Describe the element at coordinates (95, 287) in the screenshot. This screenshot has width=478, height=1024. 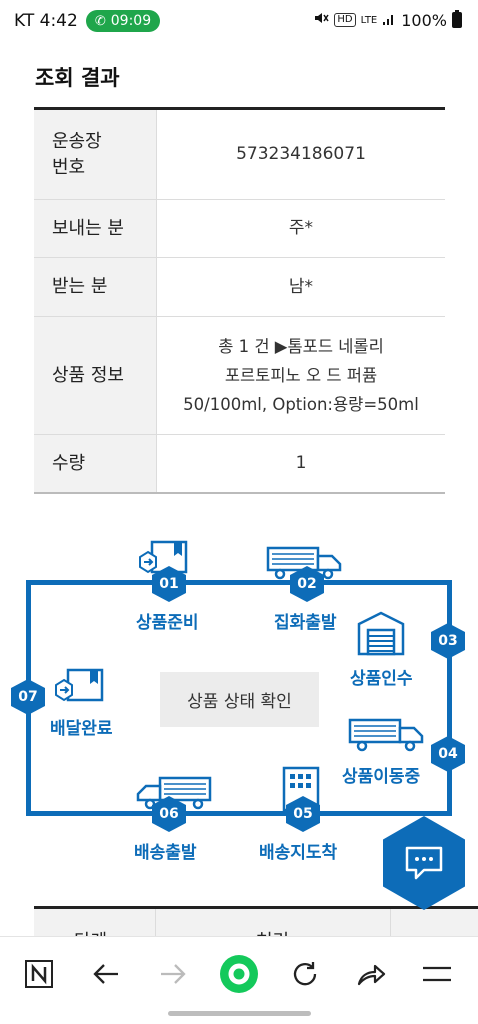
I see `row-label-receiver: 받는 분` at that location.